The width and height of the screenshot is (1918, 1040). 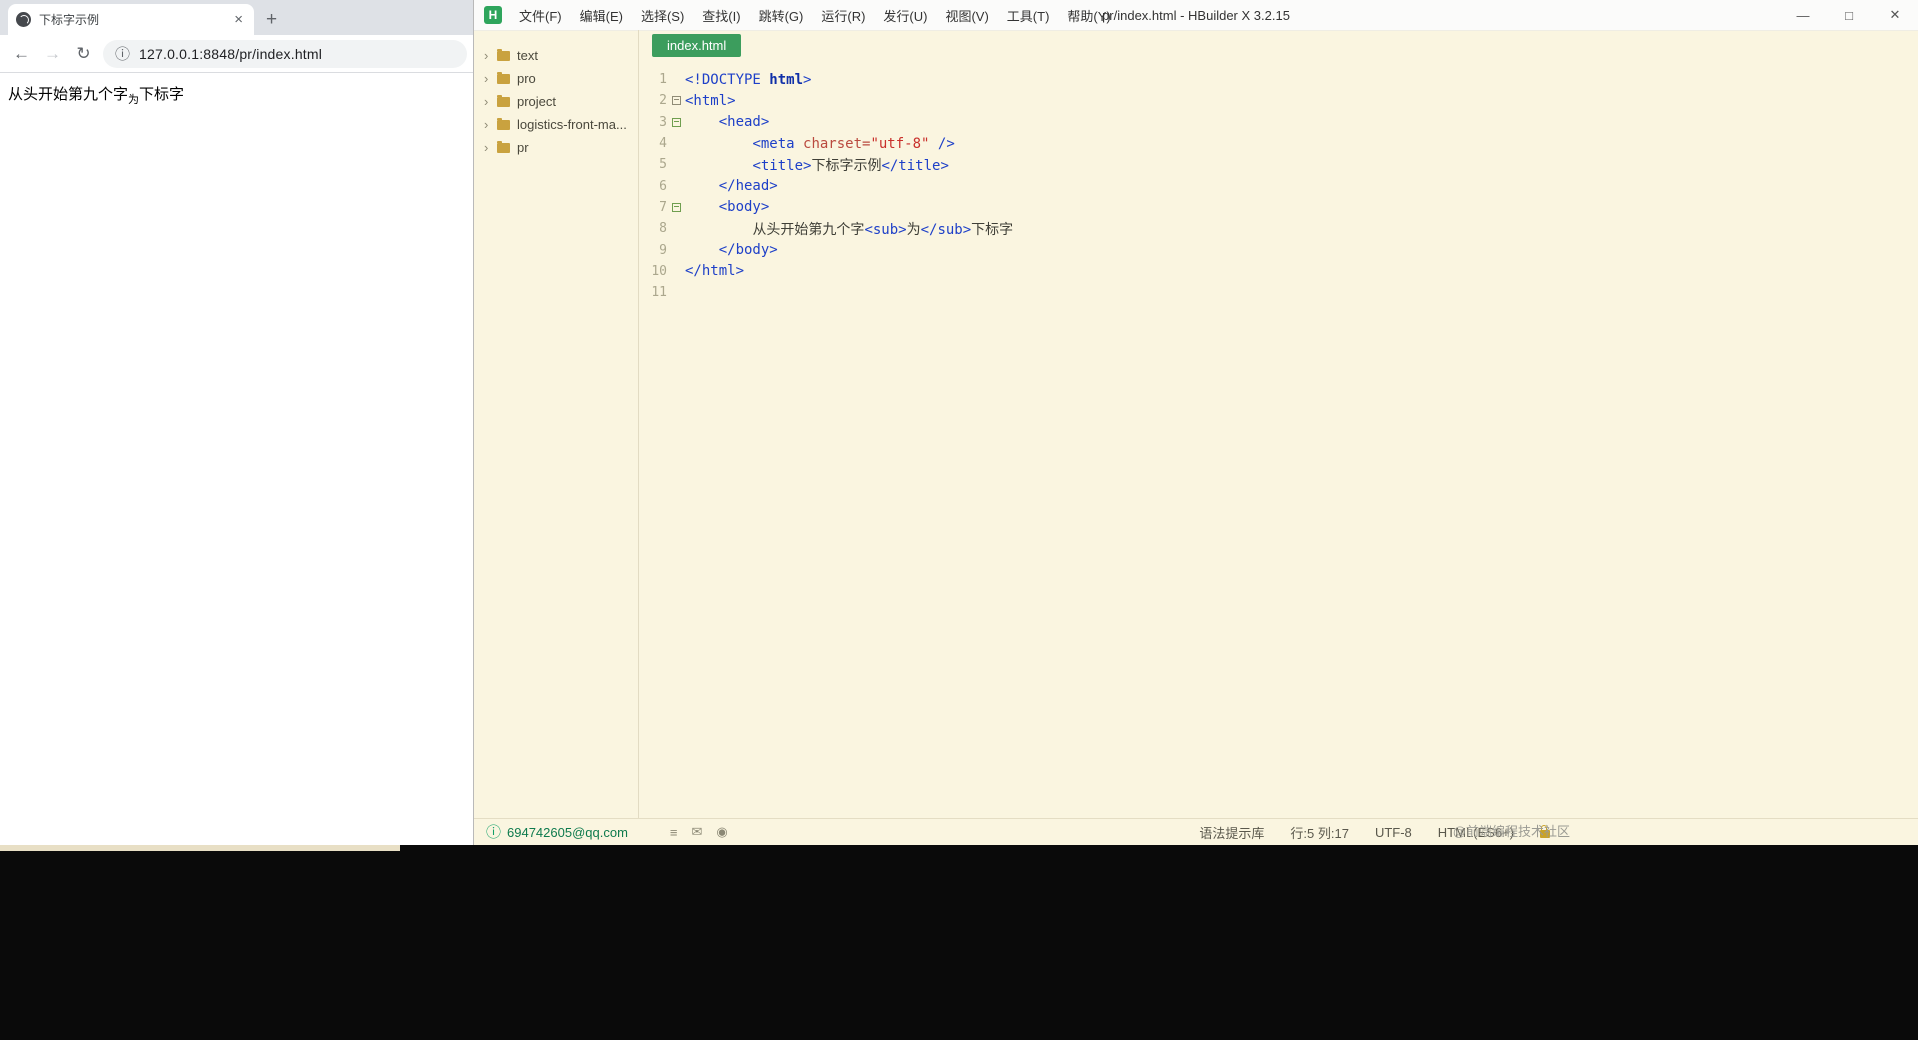 I want to click on page-subscript-text: 为, so click(x=134, y=99).